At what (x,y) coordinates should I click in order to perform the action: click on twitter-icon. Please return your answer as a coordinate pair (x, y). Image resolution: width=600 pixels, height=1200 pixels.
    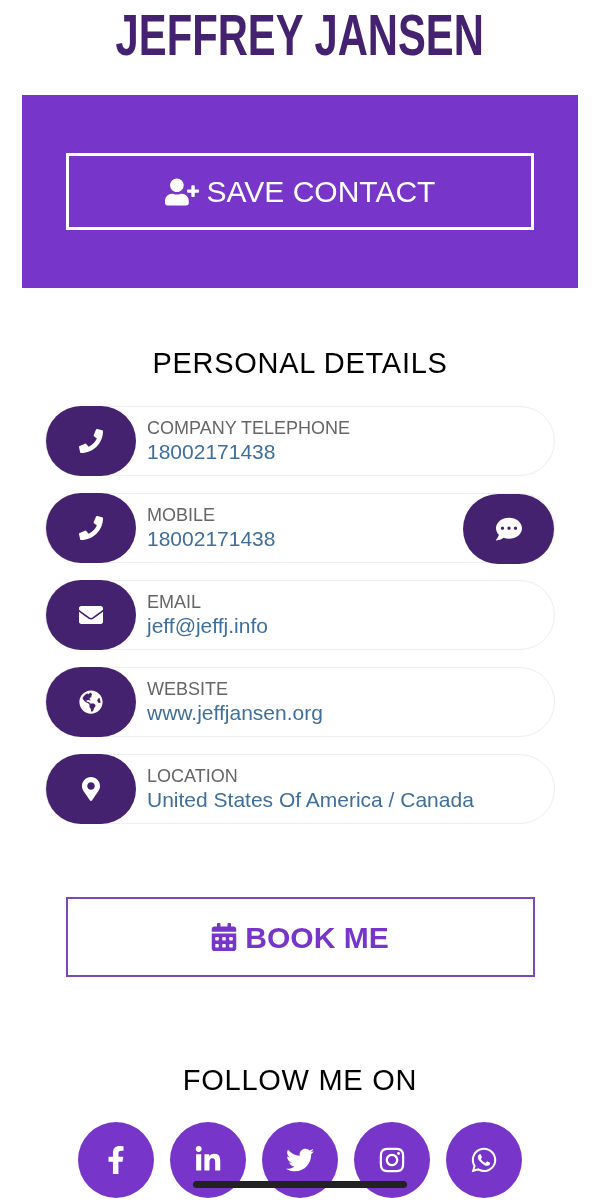
    Looking at the image, I should click on (300, 1160).